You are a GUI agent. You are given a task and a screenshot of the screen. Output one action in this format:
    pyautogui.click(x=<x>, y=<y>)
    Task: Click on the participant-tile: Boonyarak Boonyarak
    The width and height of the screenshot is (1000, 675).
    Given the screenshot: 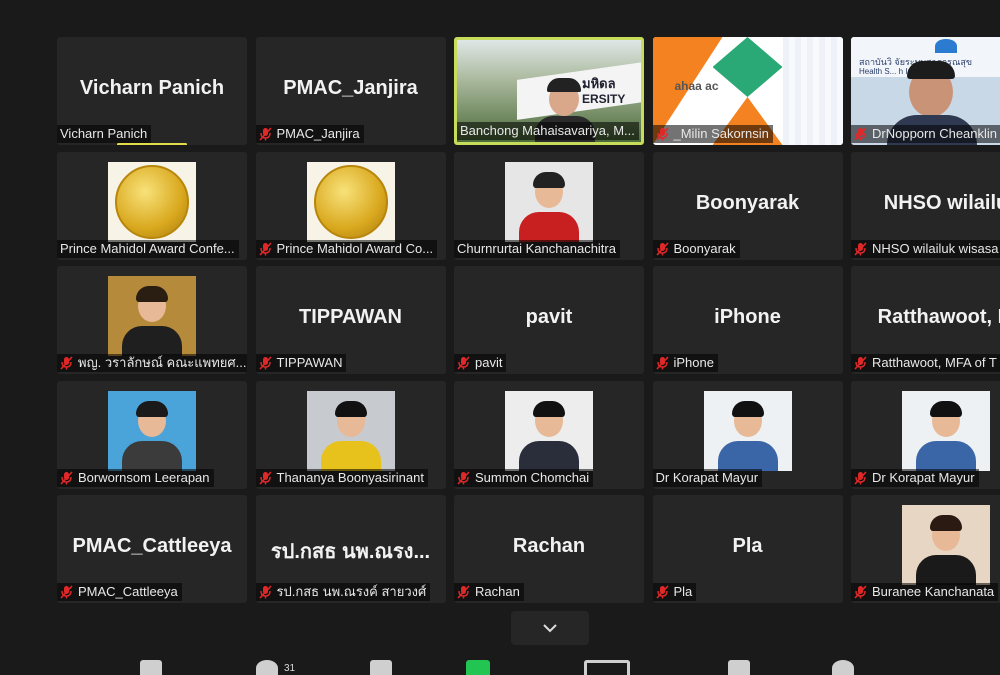 What is the action you would take?
    pyautogui.click(x=747, y=205)
    